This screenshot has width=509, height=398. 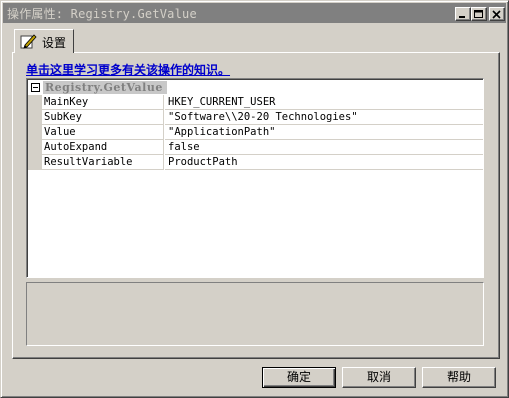 I want to click on property-value: "ApplicationPath", so click(x=324, y=132).